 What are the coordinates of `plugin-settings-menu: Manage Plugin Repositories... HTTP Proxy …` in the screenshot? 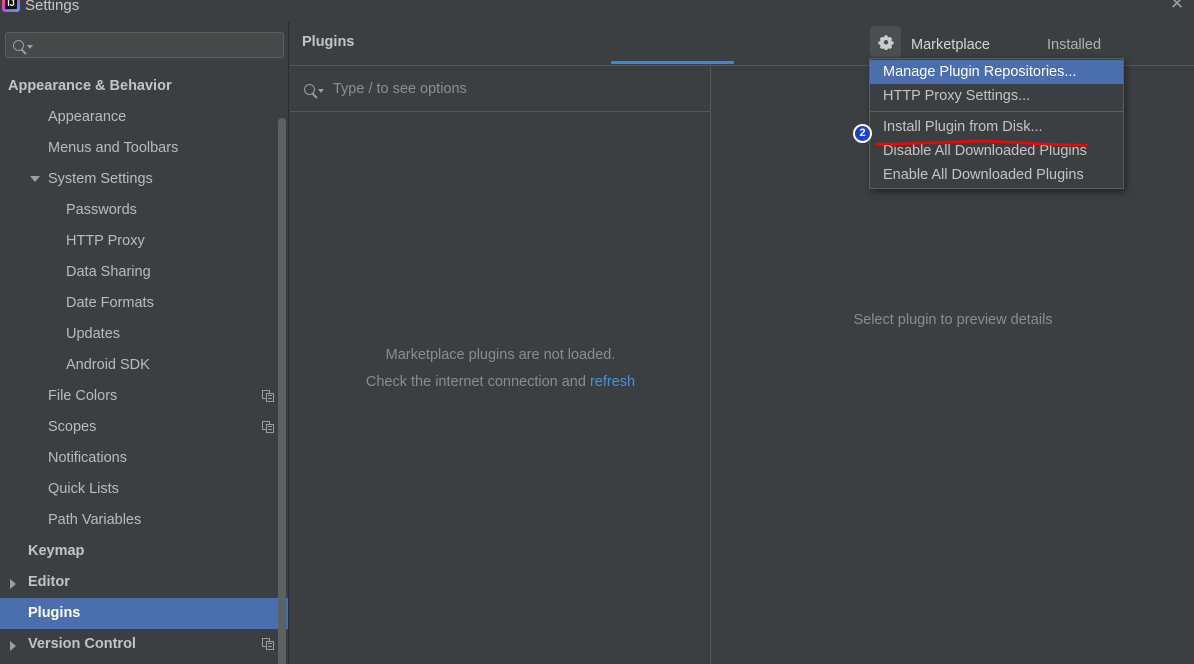 It's located at (996, 123).